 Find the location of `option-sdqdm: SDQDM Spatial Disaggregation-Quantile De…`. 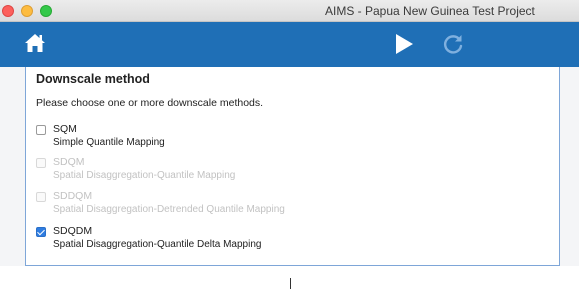

option-sdqdm: SDQDM Spatial Disaggregation-Quantile De… is located at coordinates (286, 239).